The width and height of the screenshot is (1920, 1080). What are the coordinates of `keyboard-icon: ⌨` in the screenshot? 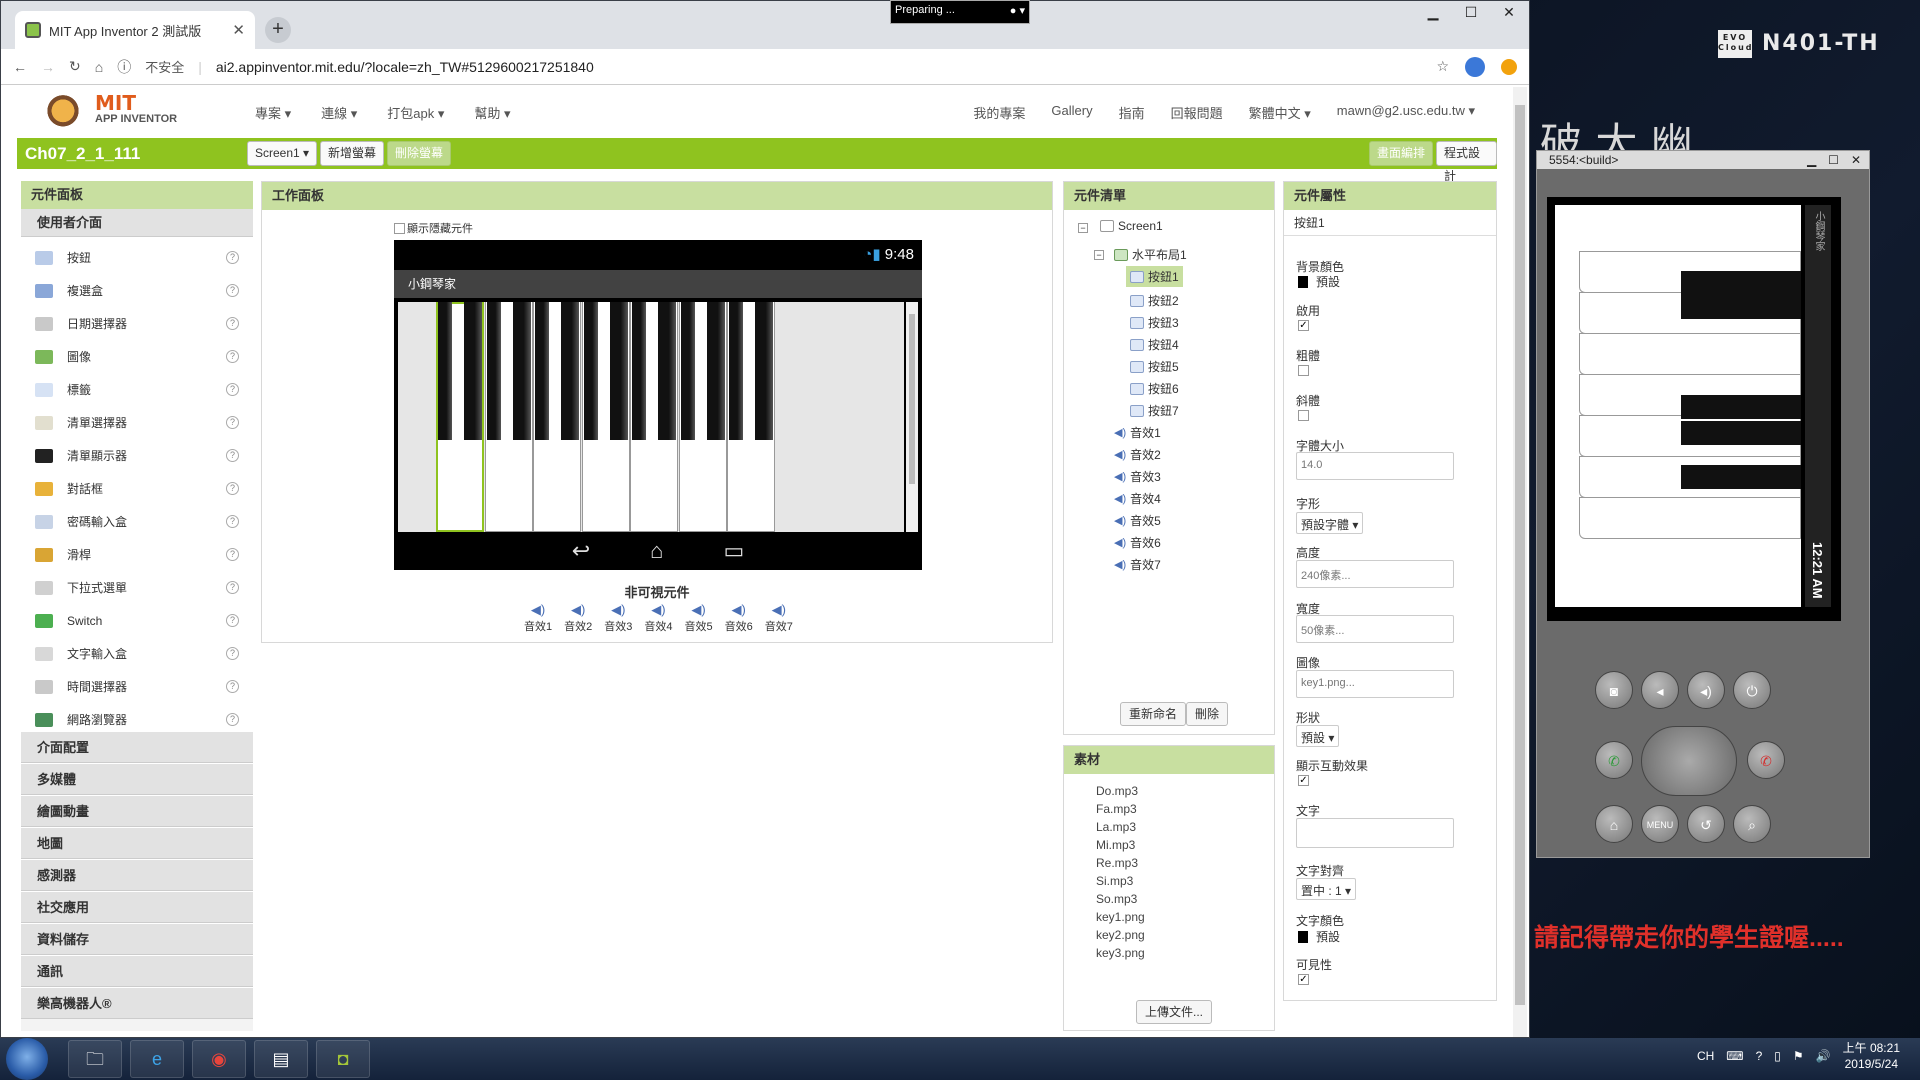 It's located at (1734, 1056).